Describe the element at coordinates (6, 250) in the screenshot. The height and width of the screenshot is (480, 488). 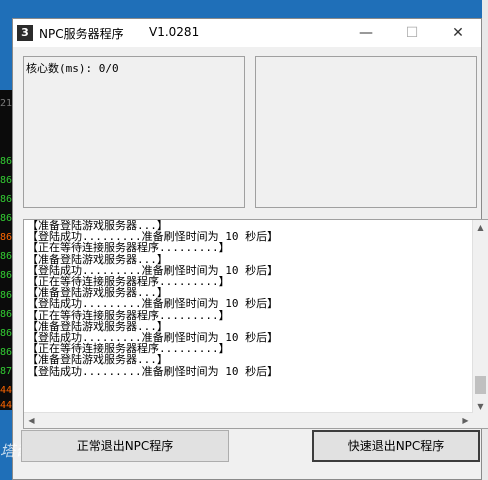
I see `background-terminal` at that location.